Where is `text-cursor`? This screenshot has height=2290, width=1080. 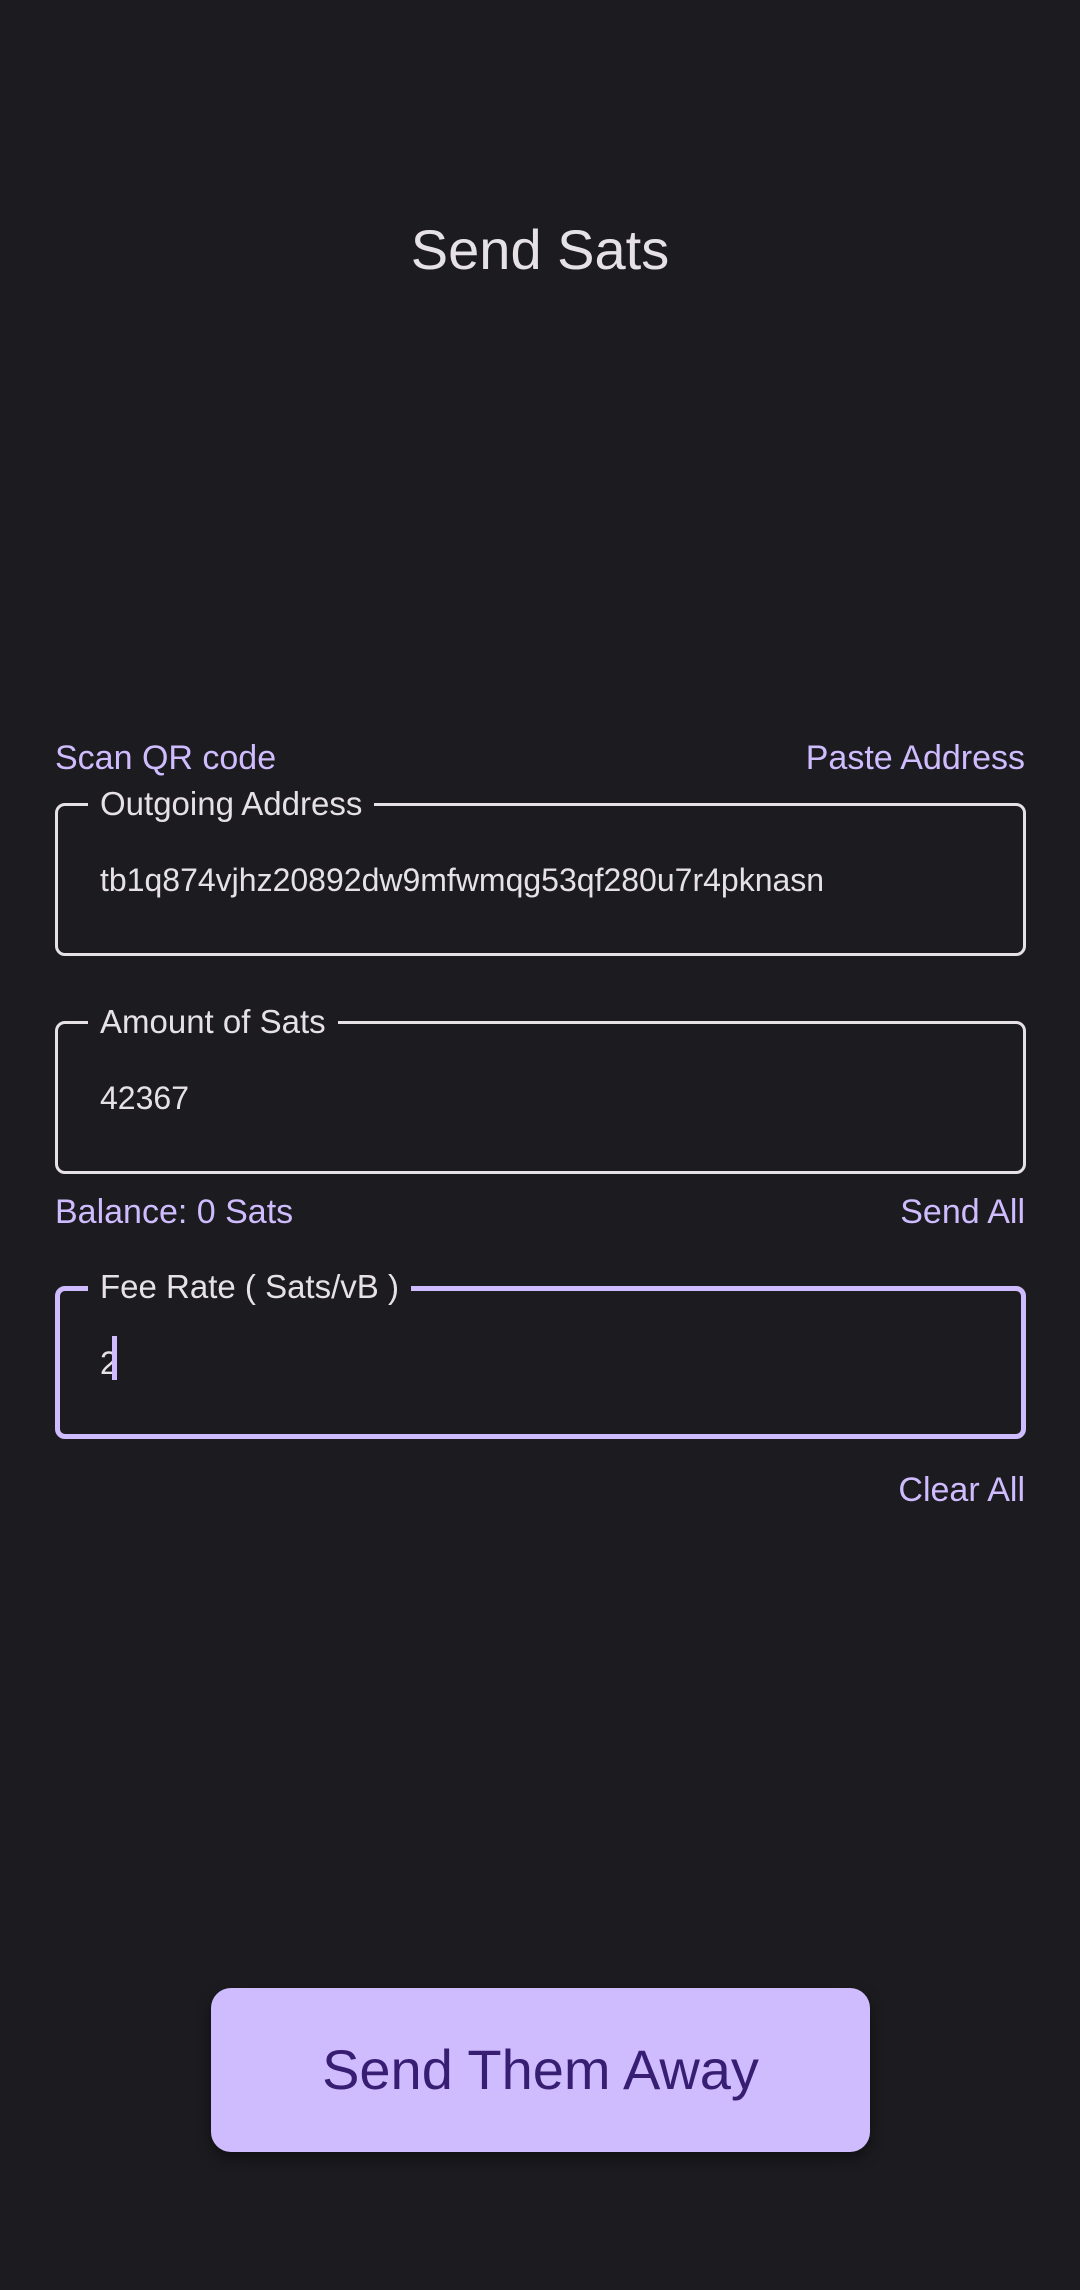
text-cursor is located at coordinates (114, 1358).